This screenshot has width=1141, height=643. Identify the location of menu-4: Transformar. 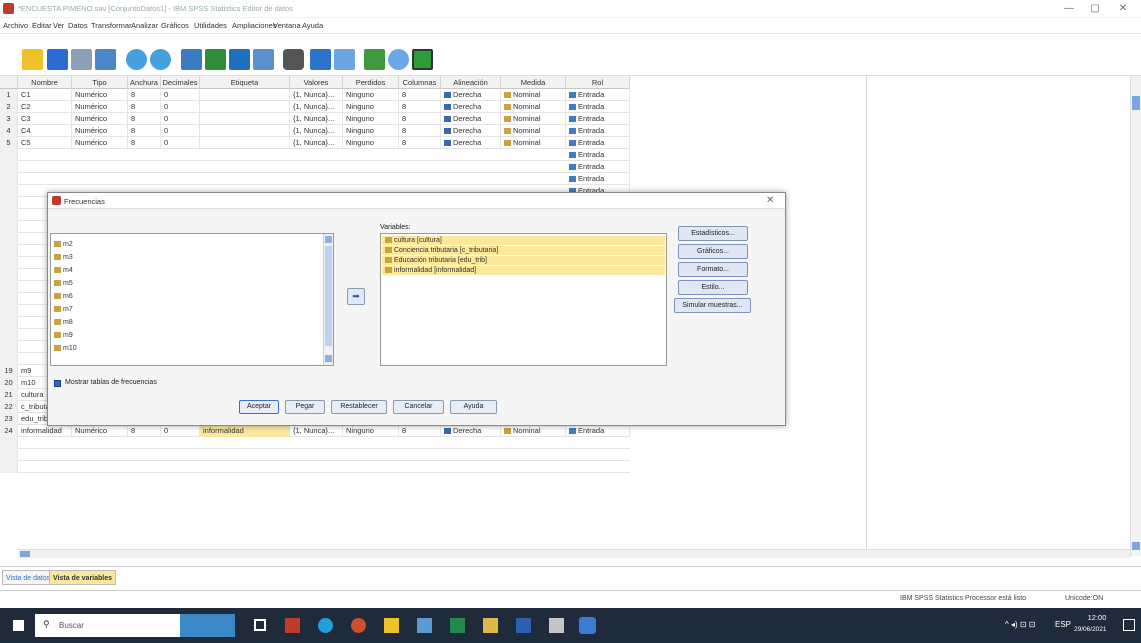
(111, 25).